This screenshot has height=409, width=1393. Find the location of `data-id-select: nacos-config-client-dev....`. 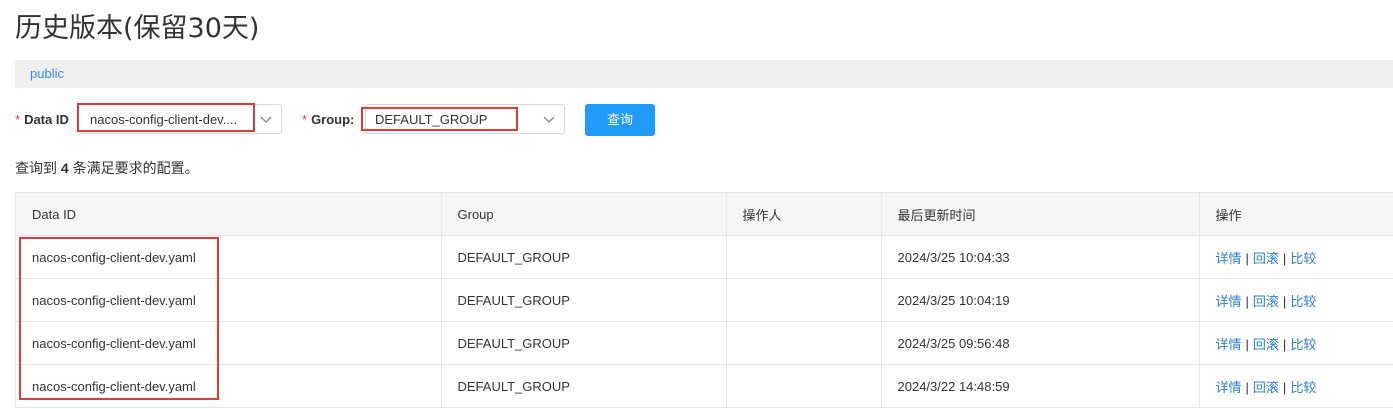

data-id-select: nacos-config-client-dev.... is located at coordinates (179, 119).